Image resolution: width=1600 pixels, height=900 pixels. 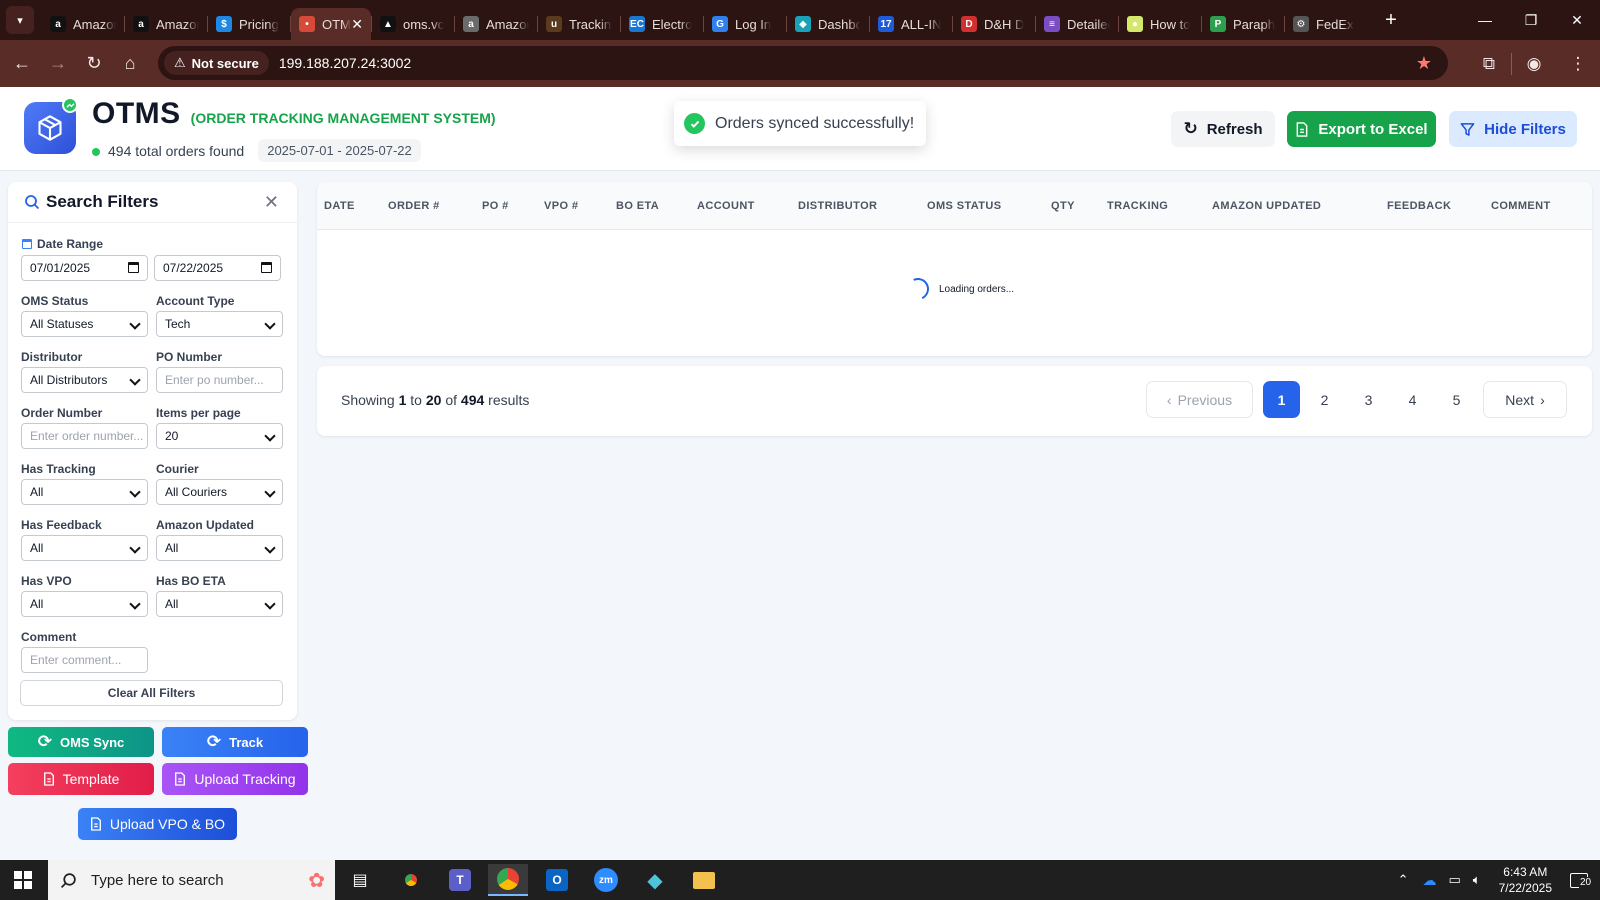 What do you see at coordinates (91, 779) in the screenshot?
I see `template-label: Template` at bounding box center [91, 779].